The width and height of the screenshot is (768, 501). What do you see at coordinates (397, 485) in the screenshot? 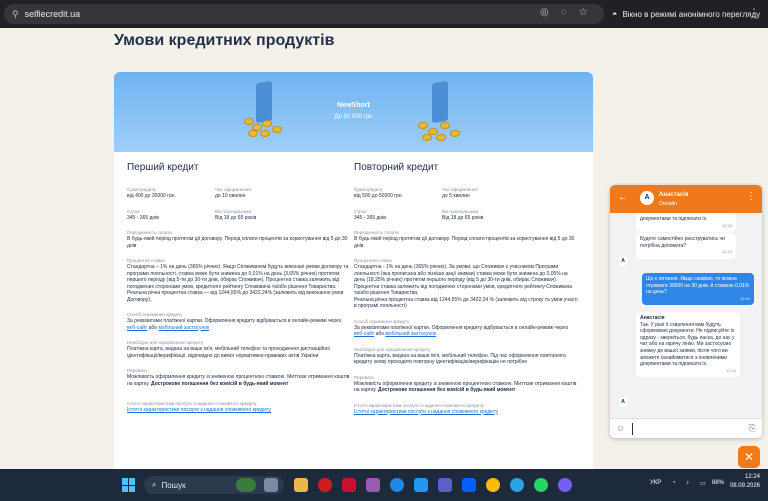
I see `edge-icon` at bounding box center [397, 485].